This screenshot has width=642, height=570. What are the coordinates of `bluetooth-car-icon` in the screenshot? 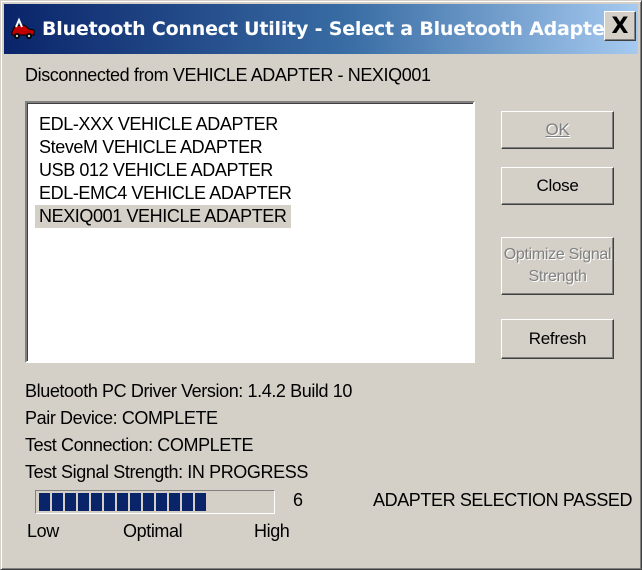 It's located at (23, 28).